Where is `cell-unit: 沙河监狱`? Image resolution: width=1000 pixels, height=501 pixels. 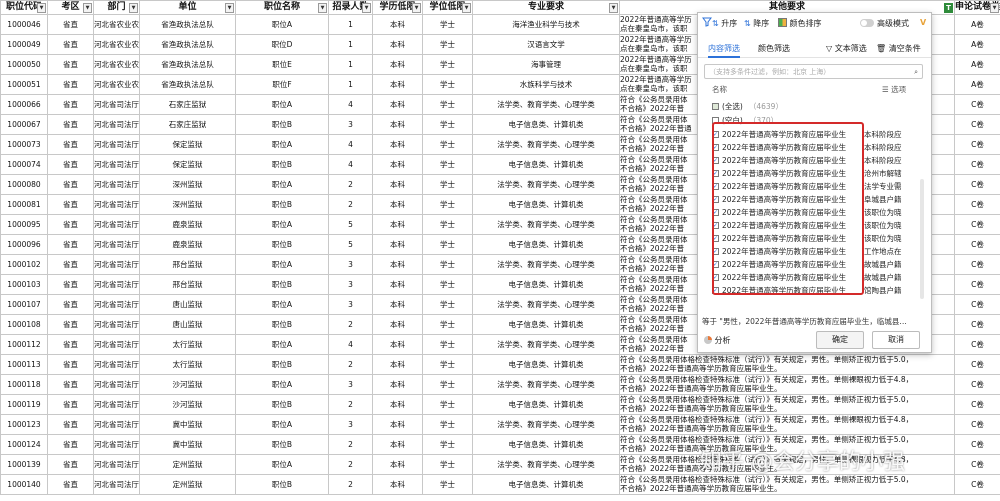
cell-unit: 沙河监狱 is located at coordinates (187, 404).